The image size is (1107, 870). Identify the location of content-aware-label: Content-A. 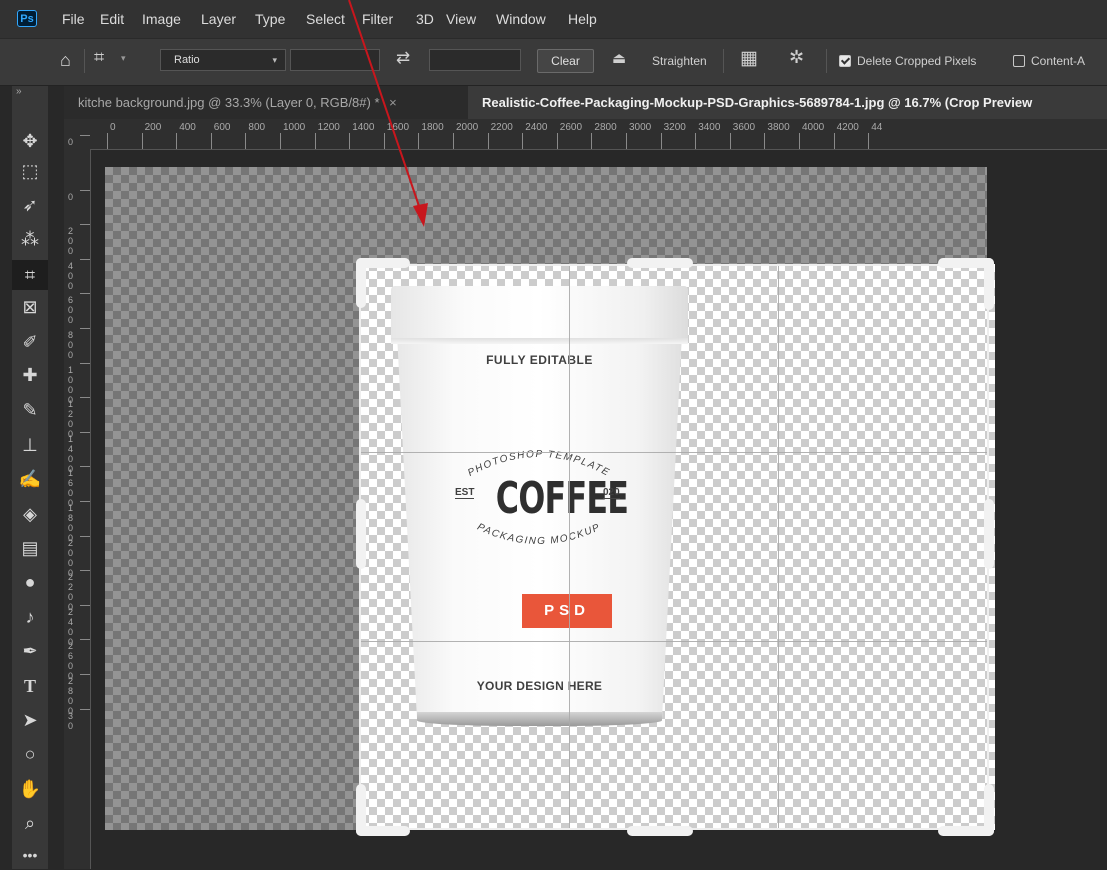
(1058, 61).